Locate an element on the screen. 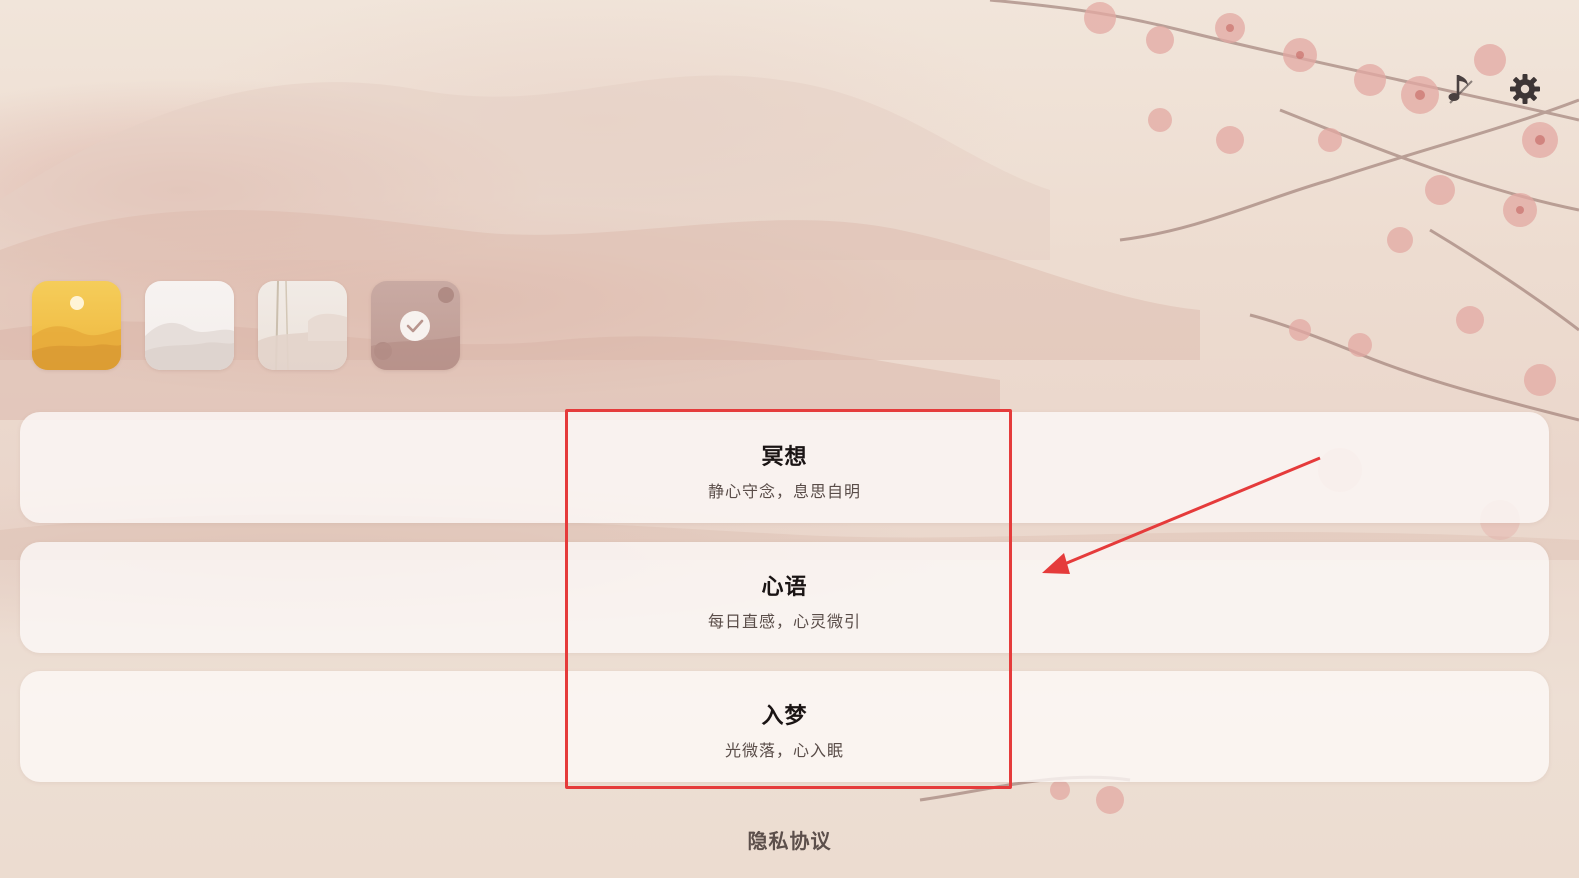 The height and width of the screenshot is (878, 1579). golden-landscape-thumbnail is located at coordinates (76, 333).